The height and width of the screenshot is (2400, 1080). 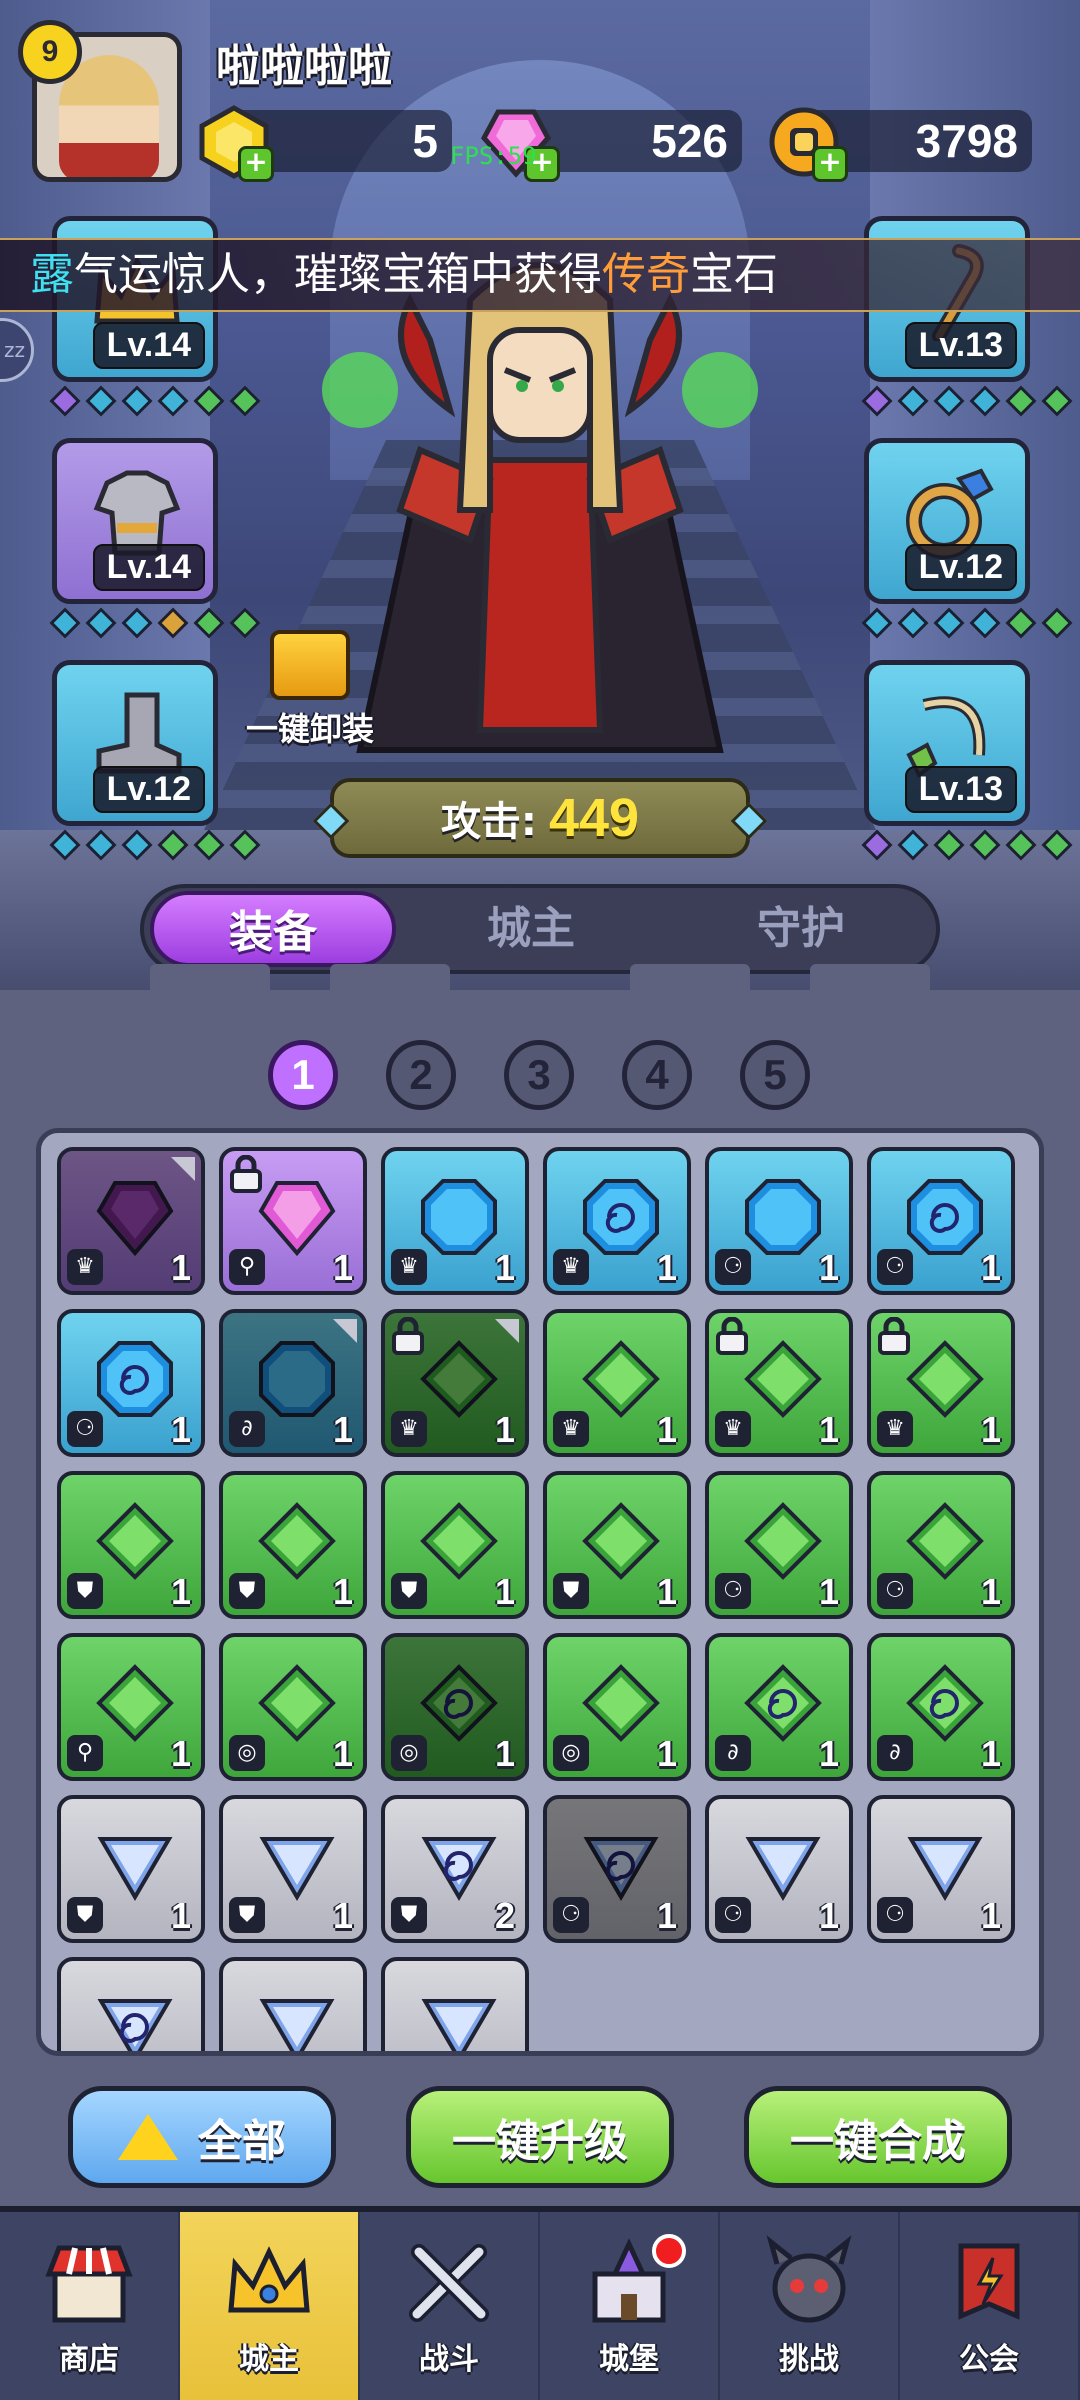 What do you see at coordinates (540, 275) in the screenshot?
I see `broadcast-marquee: 露气运惊人，璀璨宝箱中获得传奇宝石` at bounding box center [540, 275].